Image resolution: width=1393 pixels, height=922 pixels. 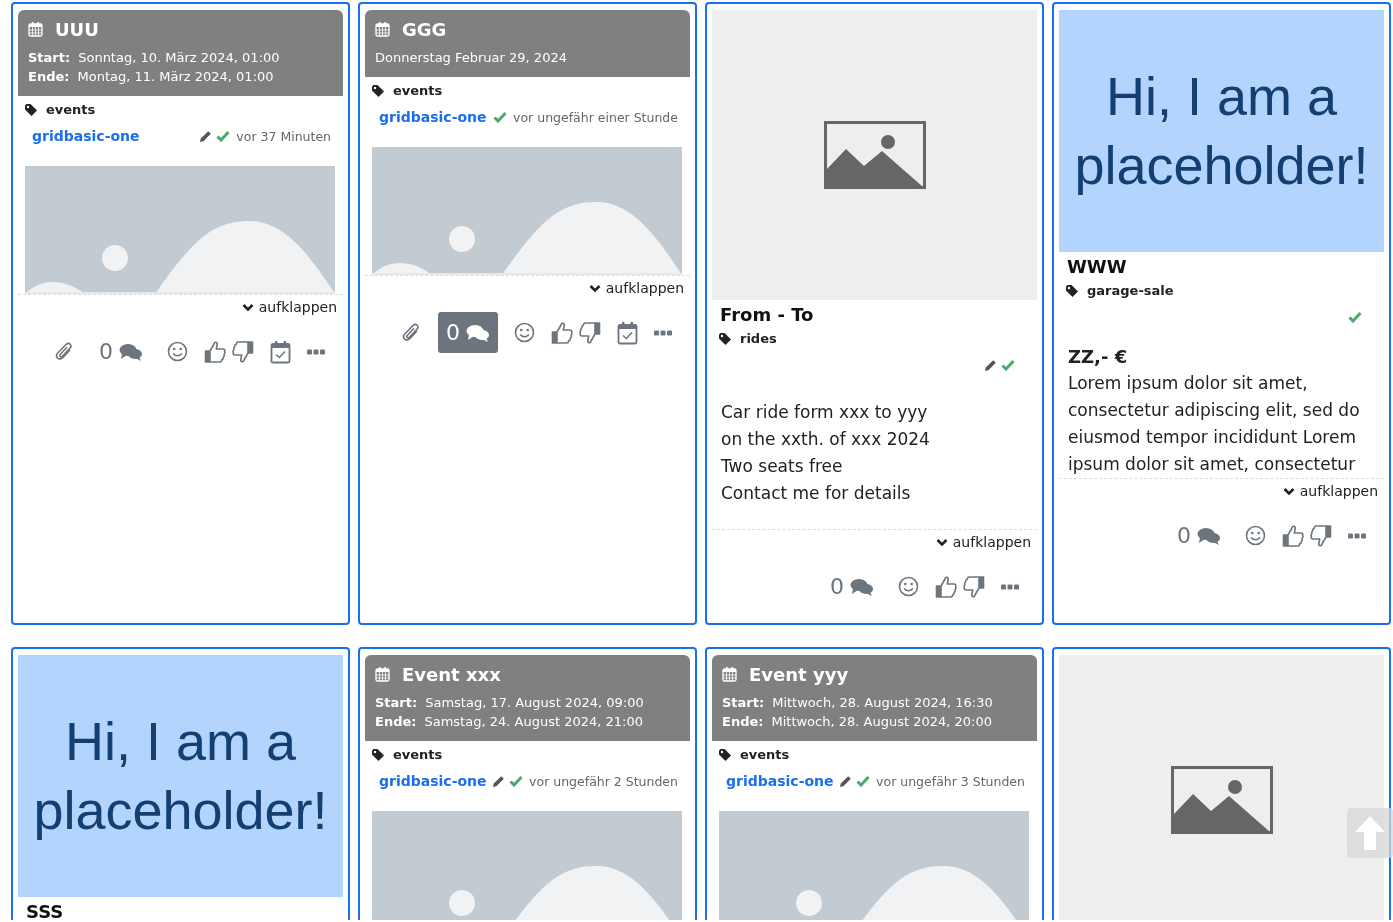 What do you see at coordinates (595, 117) in the screenshot?
I see `timestamp: vor ungefähr einer Stunde` at bounding box center [595, 117].